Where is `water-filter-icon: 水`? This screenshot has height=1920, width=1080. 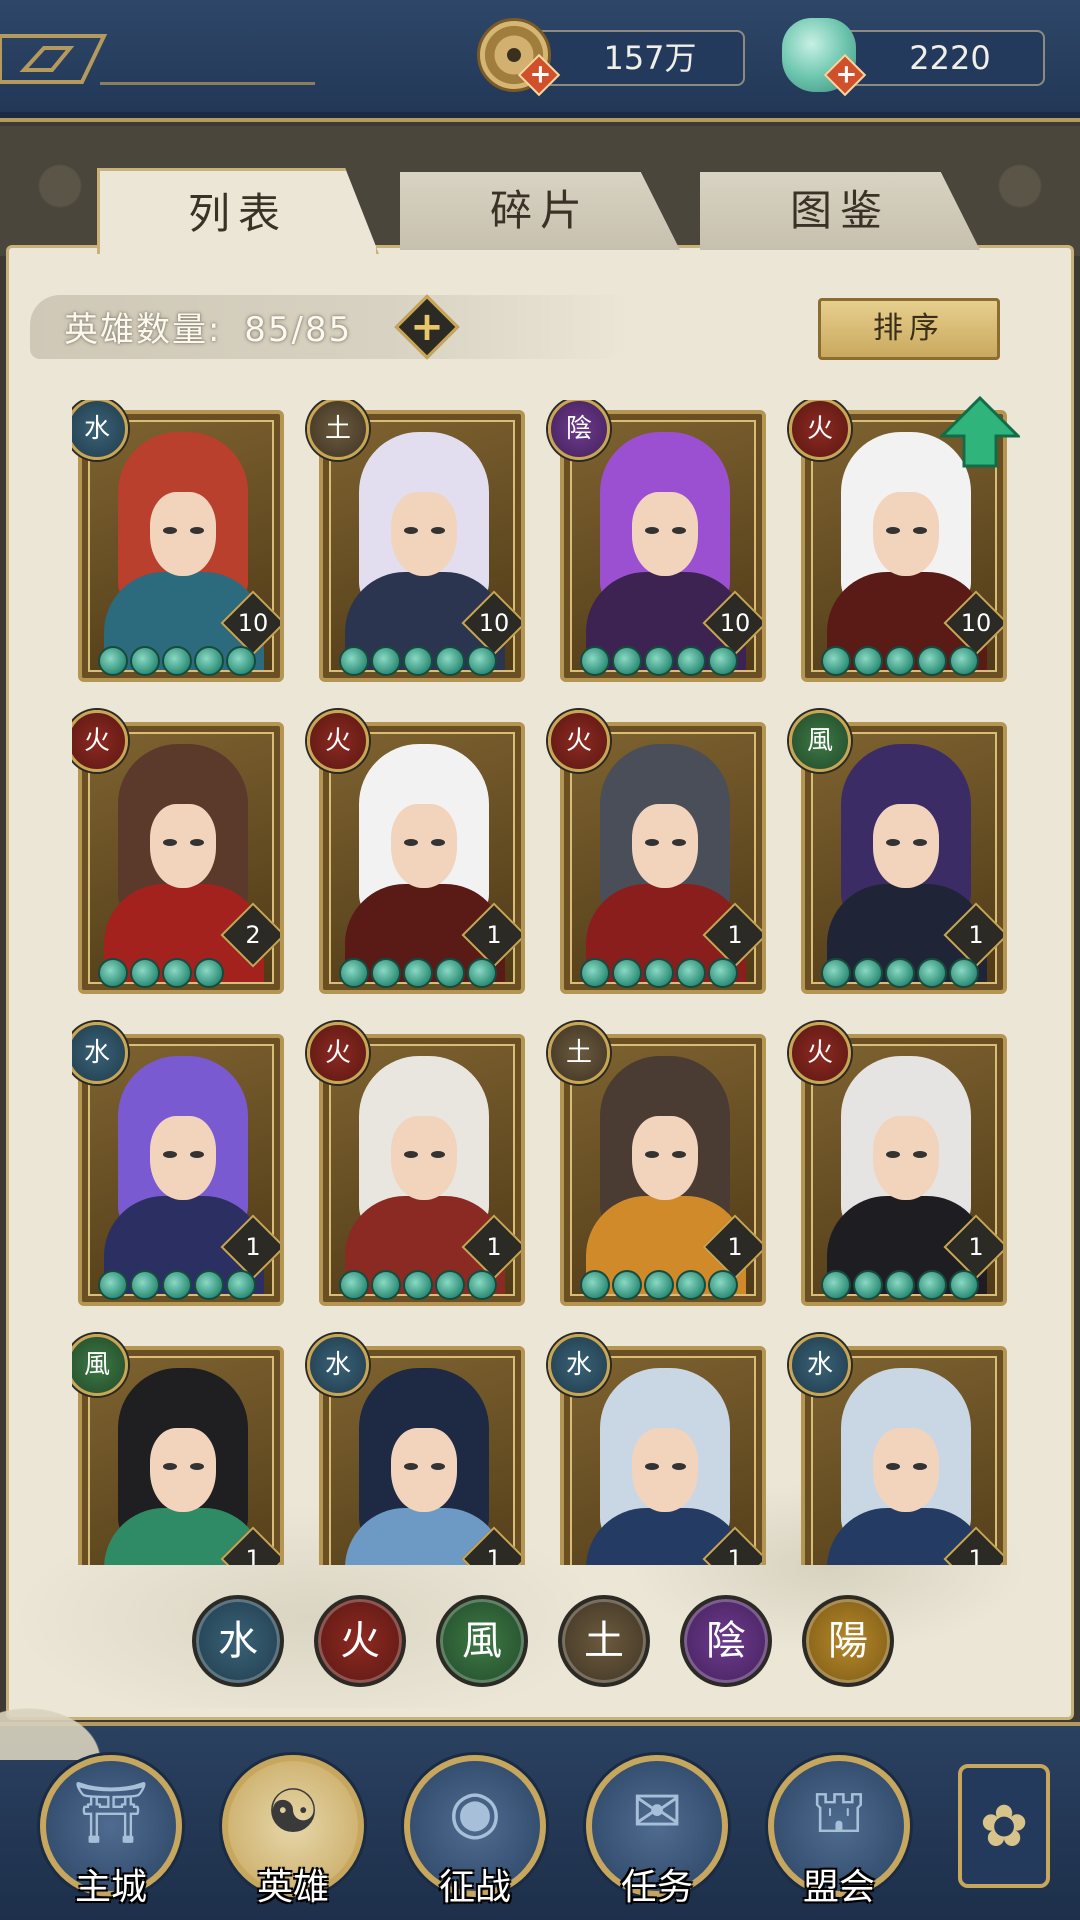 water-filter-icon: 水 is located at coordinates (238, 1641).